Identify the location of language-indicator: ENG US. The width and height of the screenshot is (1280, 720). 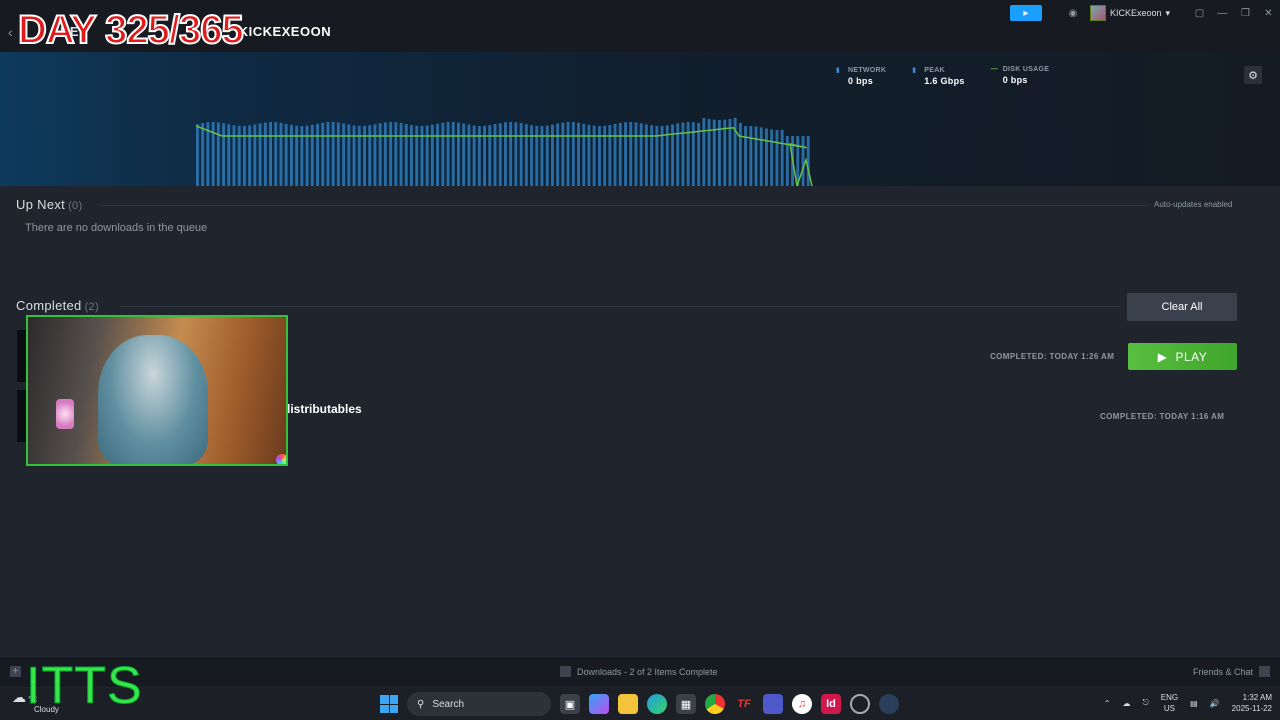
(1169, 703).